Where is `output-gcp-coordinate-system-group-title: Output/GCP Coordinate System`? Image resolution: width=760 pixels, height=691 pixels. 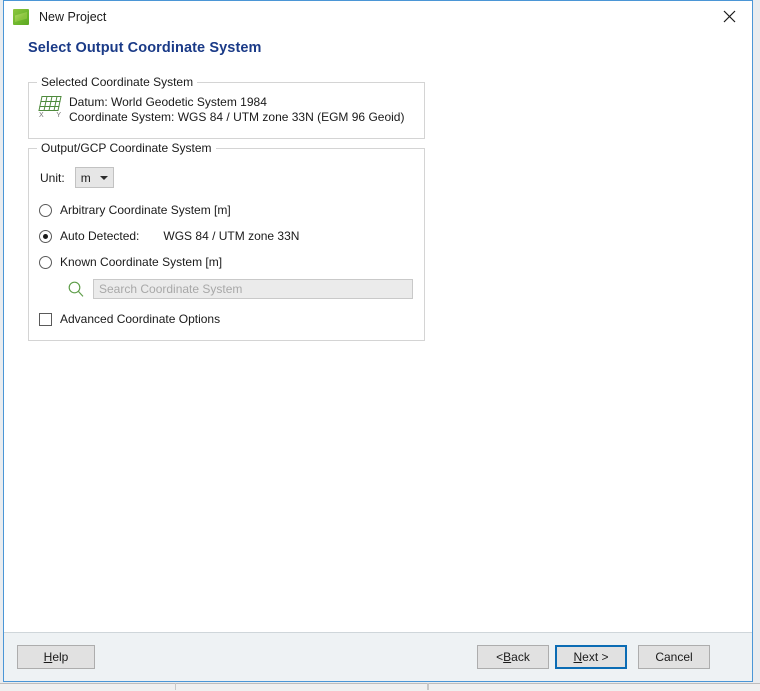 output-gcp-coordinate-system-group-title: Output/GCP Coordinate System is located at coordinates (126, 148).